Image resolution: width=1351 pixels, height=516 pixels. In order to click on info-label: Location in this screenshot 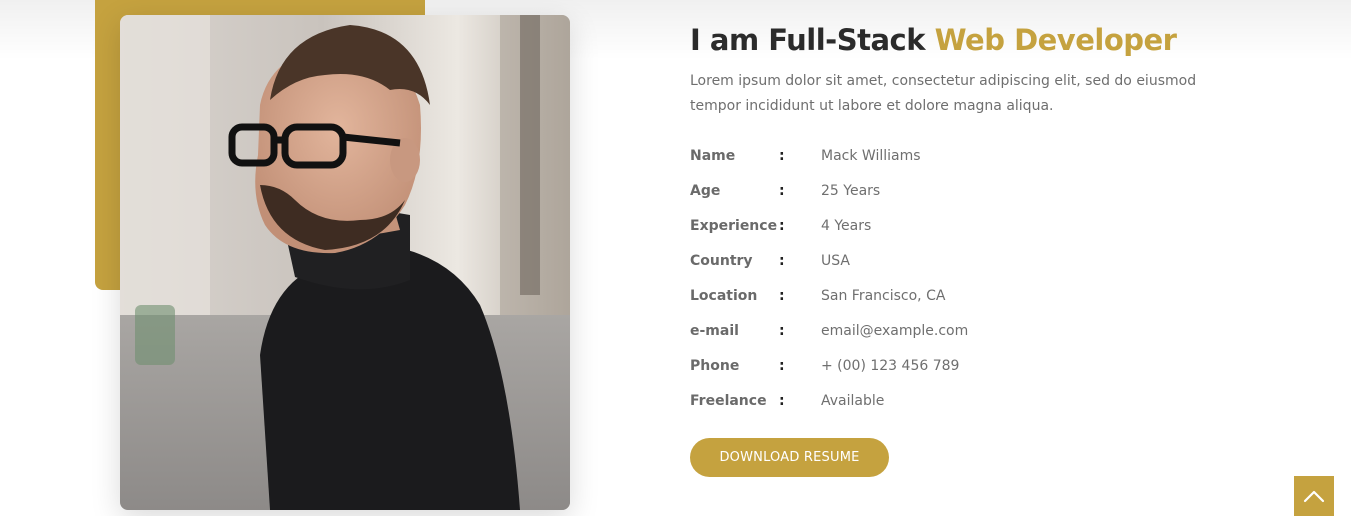, I will do `click(724, 295)`.